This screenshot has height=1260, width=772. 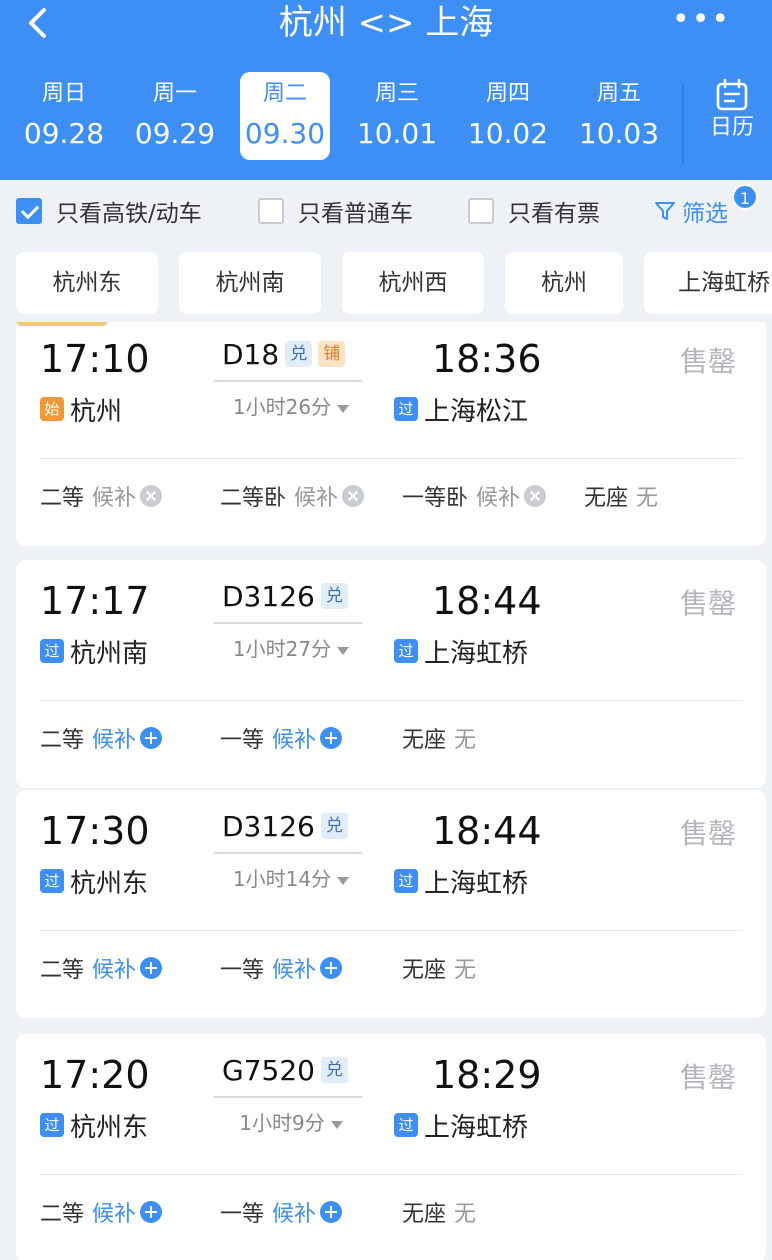 What do you see at coordinates (291, 1123) in the screenshot?
I see `duration-toggle: 1小时9分` at bounding box center [291, 1123].